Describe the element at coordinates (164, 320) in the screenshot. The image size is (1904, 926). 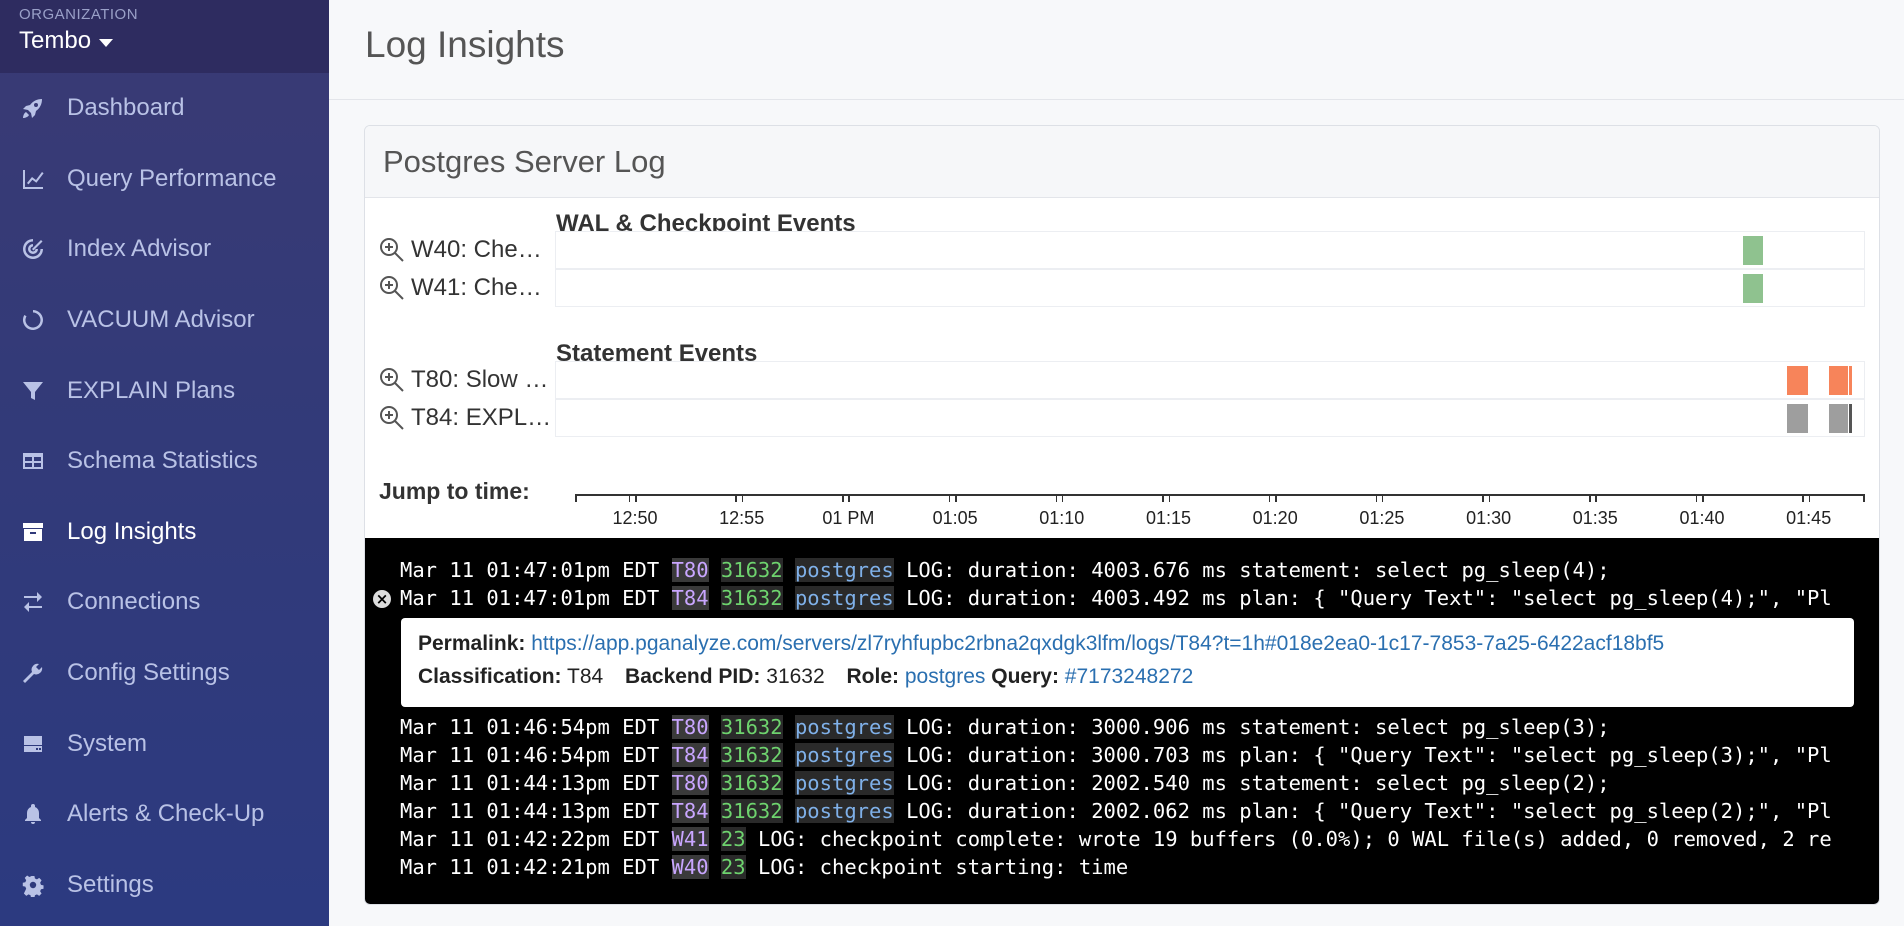
I see `sidebar-item-vacuum-advisor: VACUUM Advisor` at that location.